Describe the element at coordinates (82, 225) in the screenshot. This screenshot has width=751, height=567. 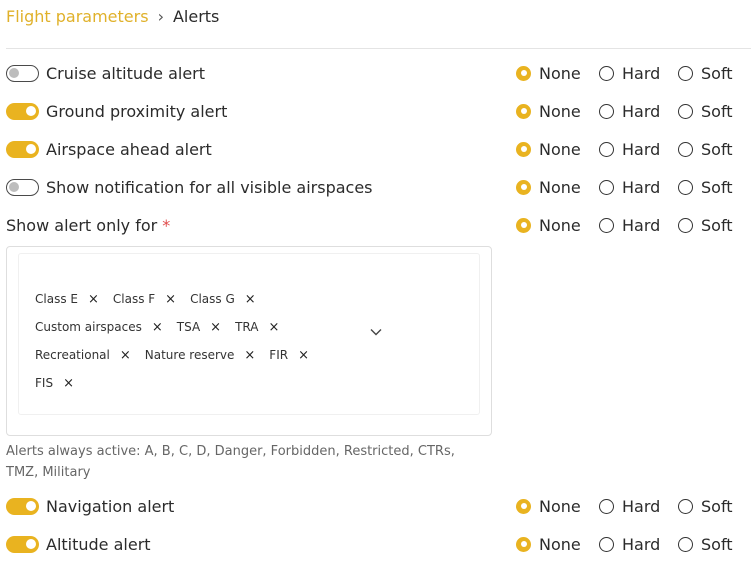
I see `show-alert-only-for-text: Show alert only for` at that location.